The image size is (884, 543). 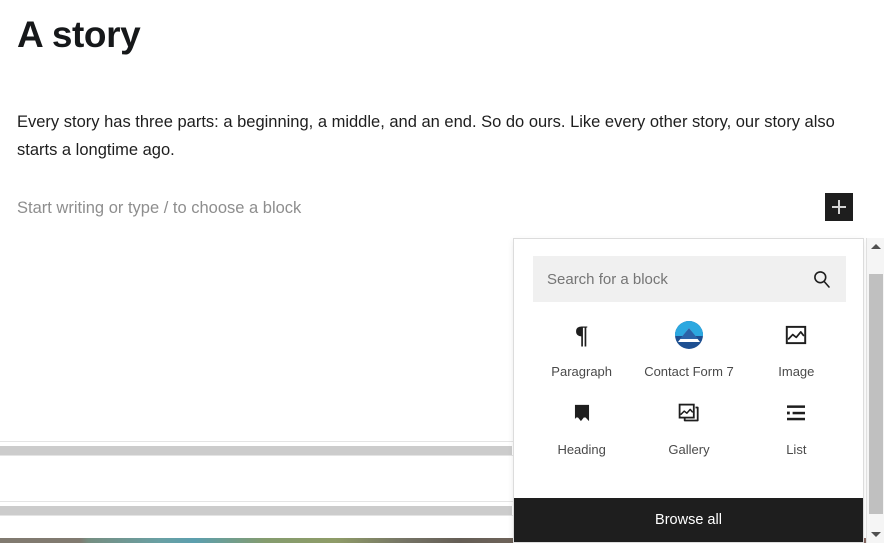 I want to click on block-item-label: List, so click(x=796, y=449).